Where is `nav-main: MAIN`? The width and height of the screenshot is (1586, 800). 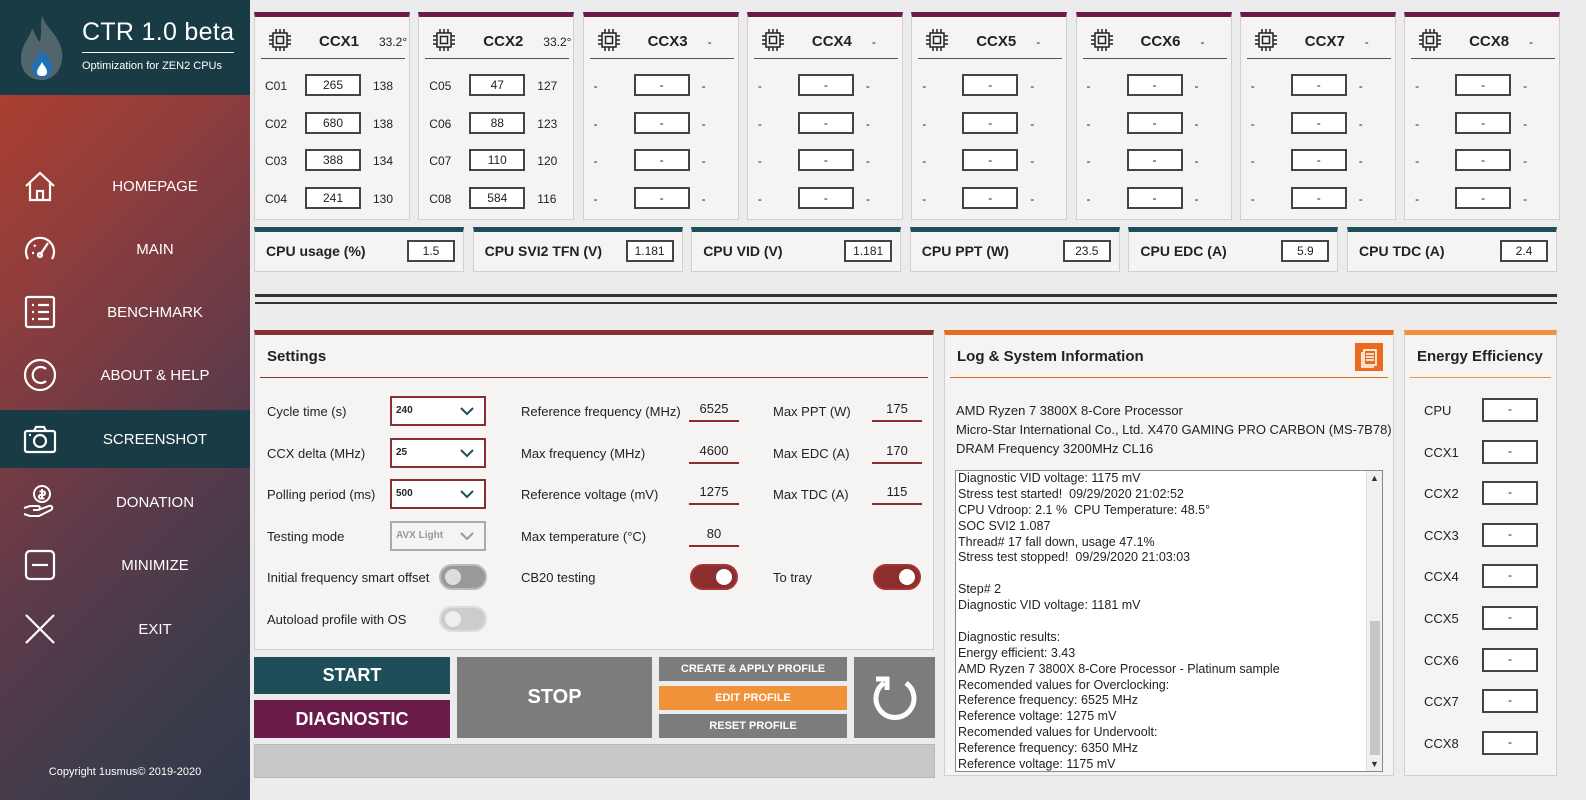
nav-main: MAIN is located at coordinates (125, 249).